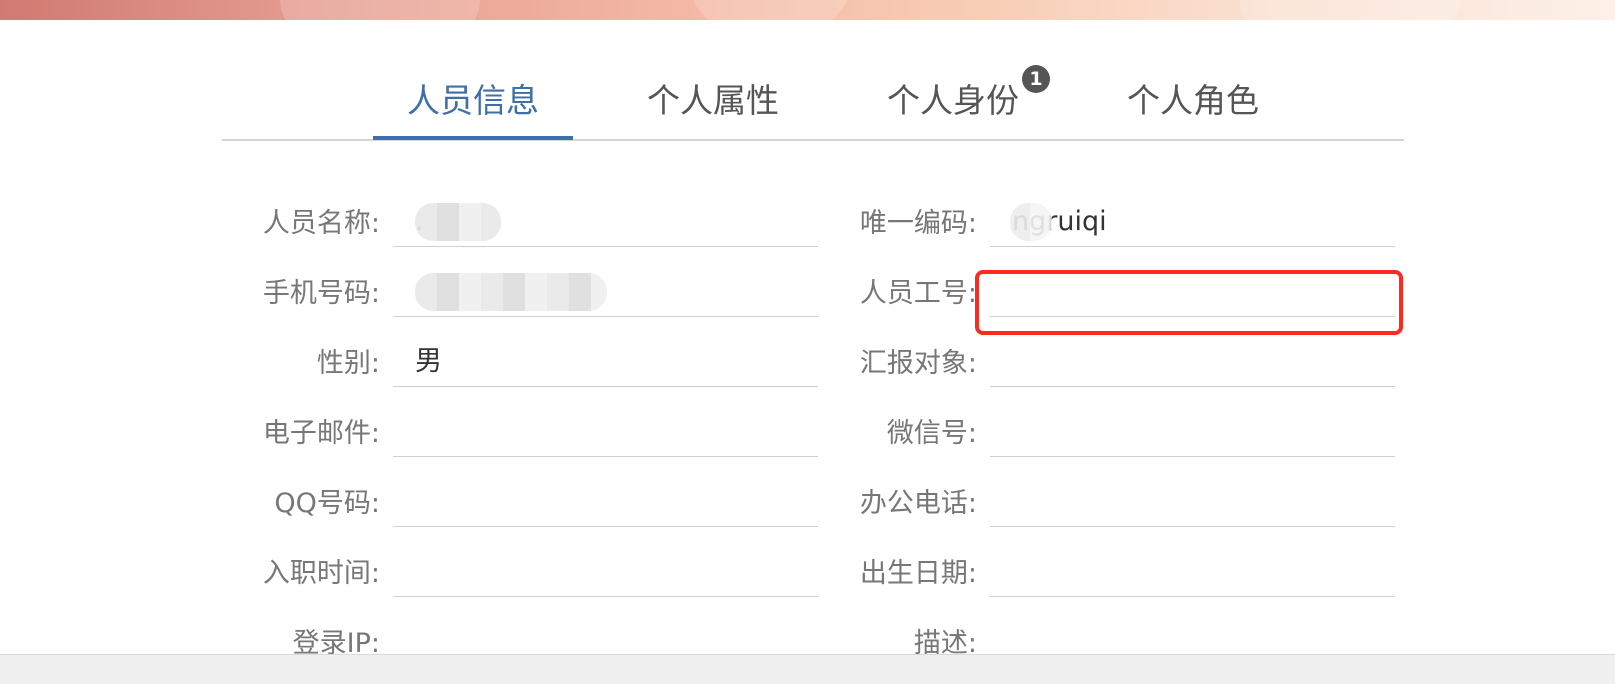 This screenshot has width=1615, height=684. I want to click on bottom-bar, so click(807, 669).